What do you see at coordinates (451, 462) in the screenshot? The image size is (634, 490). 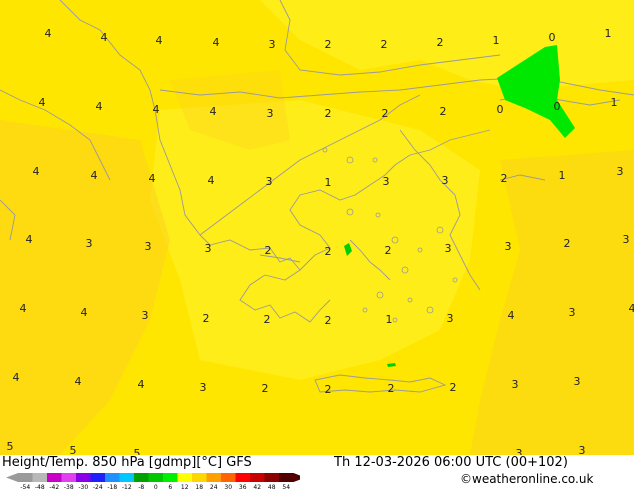 I see `valid-datetime: Th 12-03-2026 06:00 UTC (00+102)` at bounding box center [451, 462].